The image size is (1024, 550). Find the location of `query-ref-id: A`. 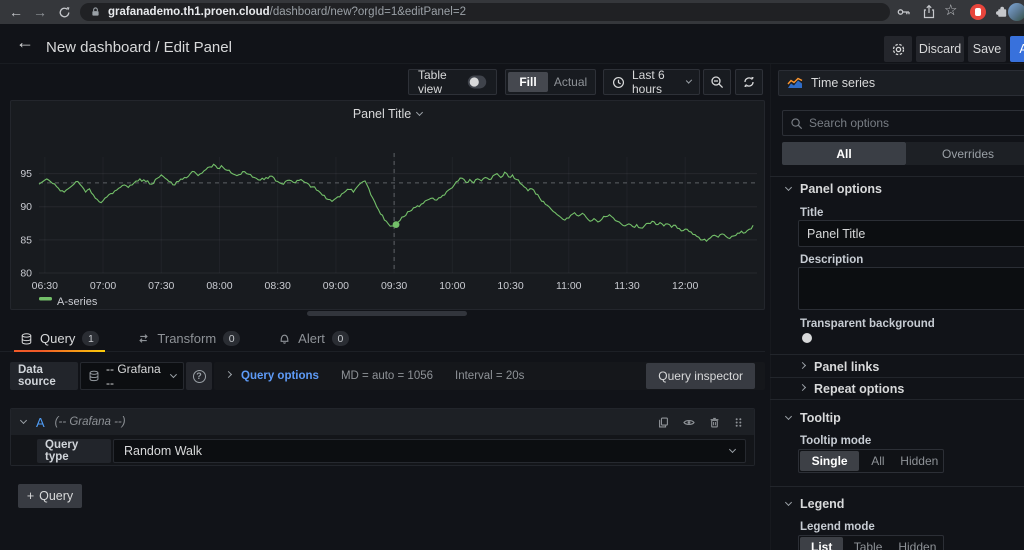

query-ref-id: A is located at coordinates (40, 422).